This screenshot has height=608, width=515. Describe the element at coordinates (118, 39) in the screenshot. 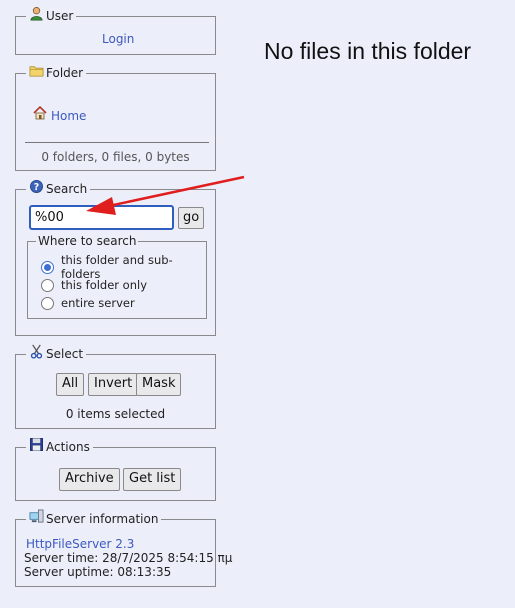

I see `login-link: Login` at that location.